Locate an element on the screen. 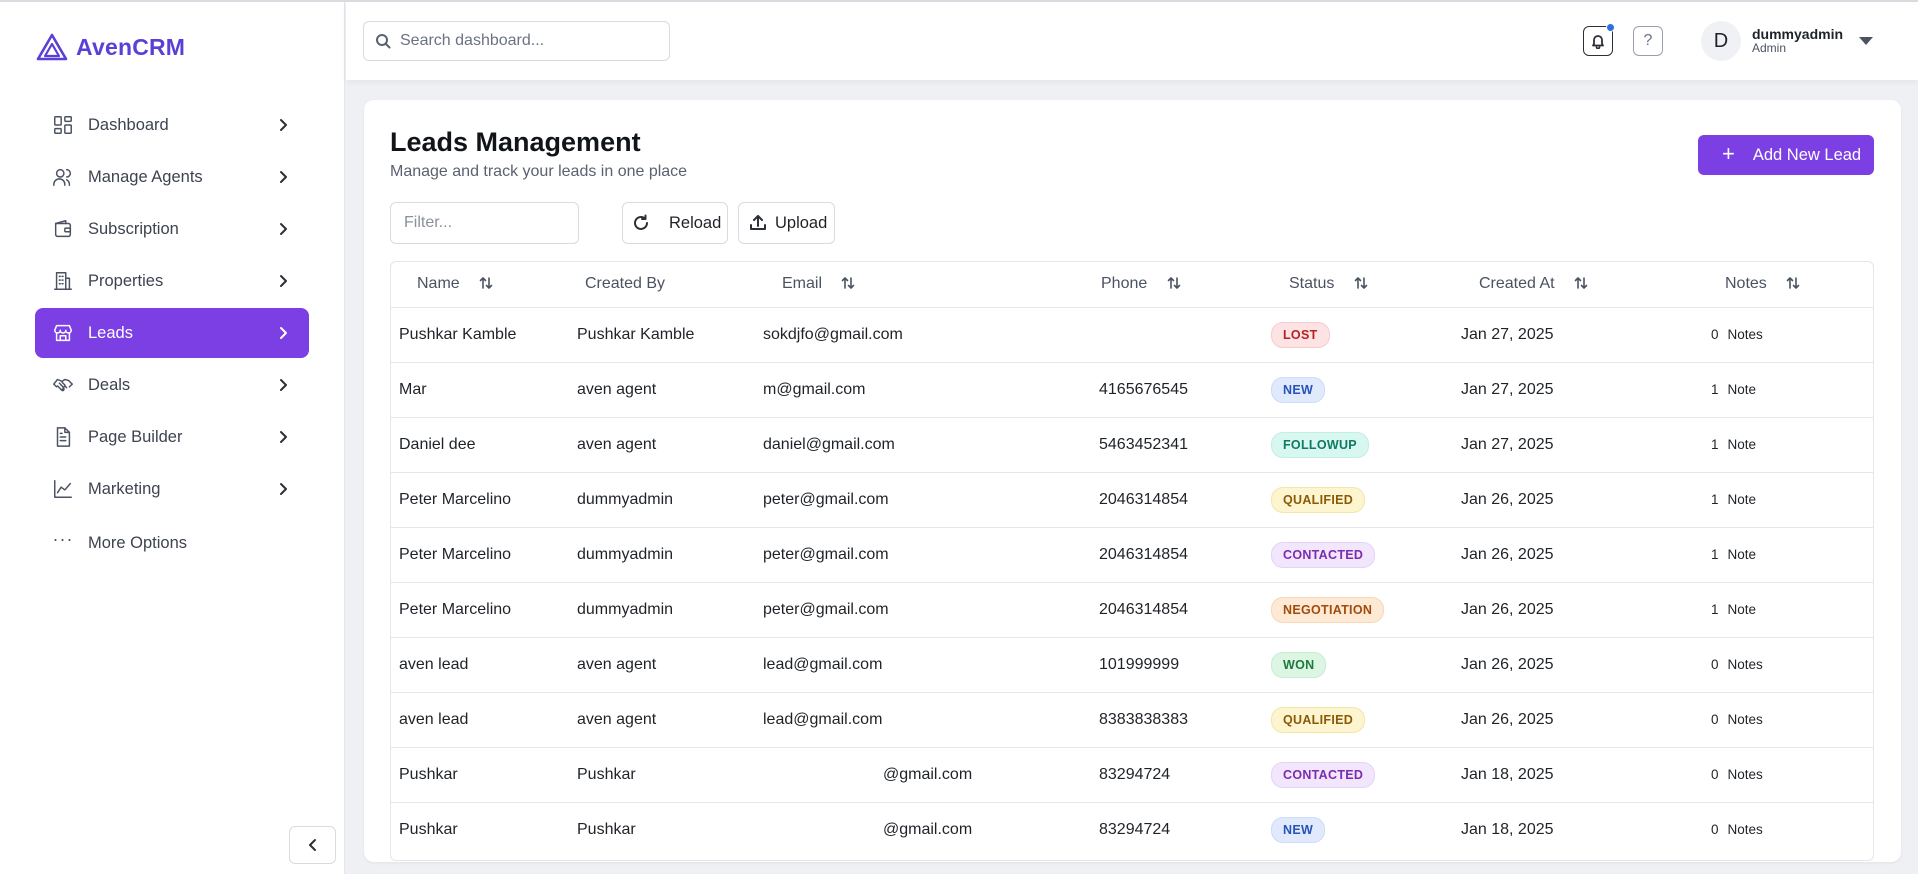  search-box is located at coordinates (516, 41).